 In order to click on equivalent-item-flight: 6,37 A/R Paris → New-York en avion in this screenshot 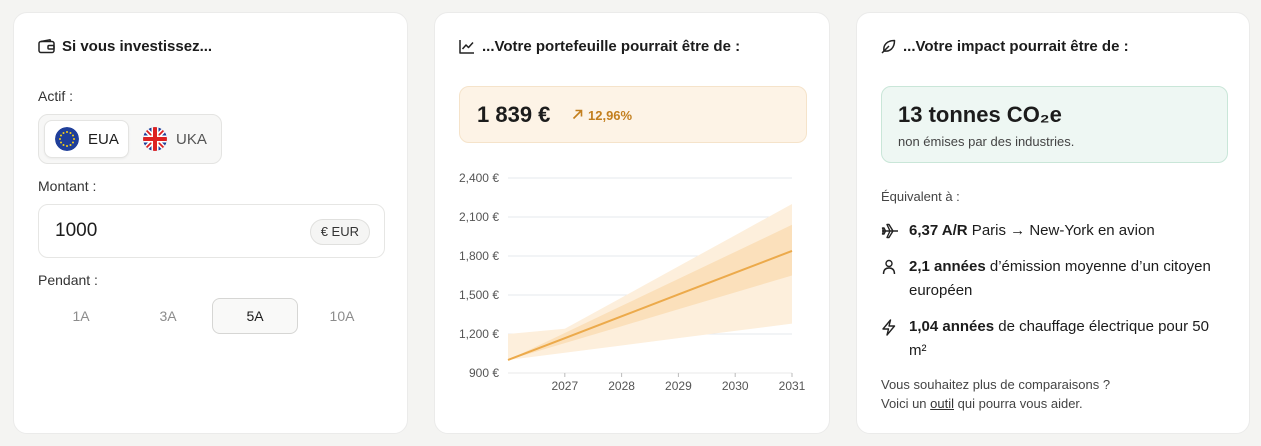, I will do `click(1053, 233)`.